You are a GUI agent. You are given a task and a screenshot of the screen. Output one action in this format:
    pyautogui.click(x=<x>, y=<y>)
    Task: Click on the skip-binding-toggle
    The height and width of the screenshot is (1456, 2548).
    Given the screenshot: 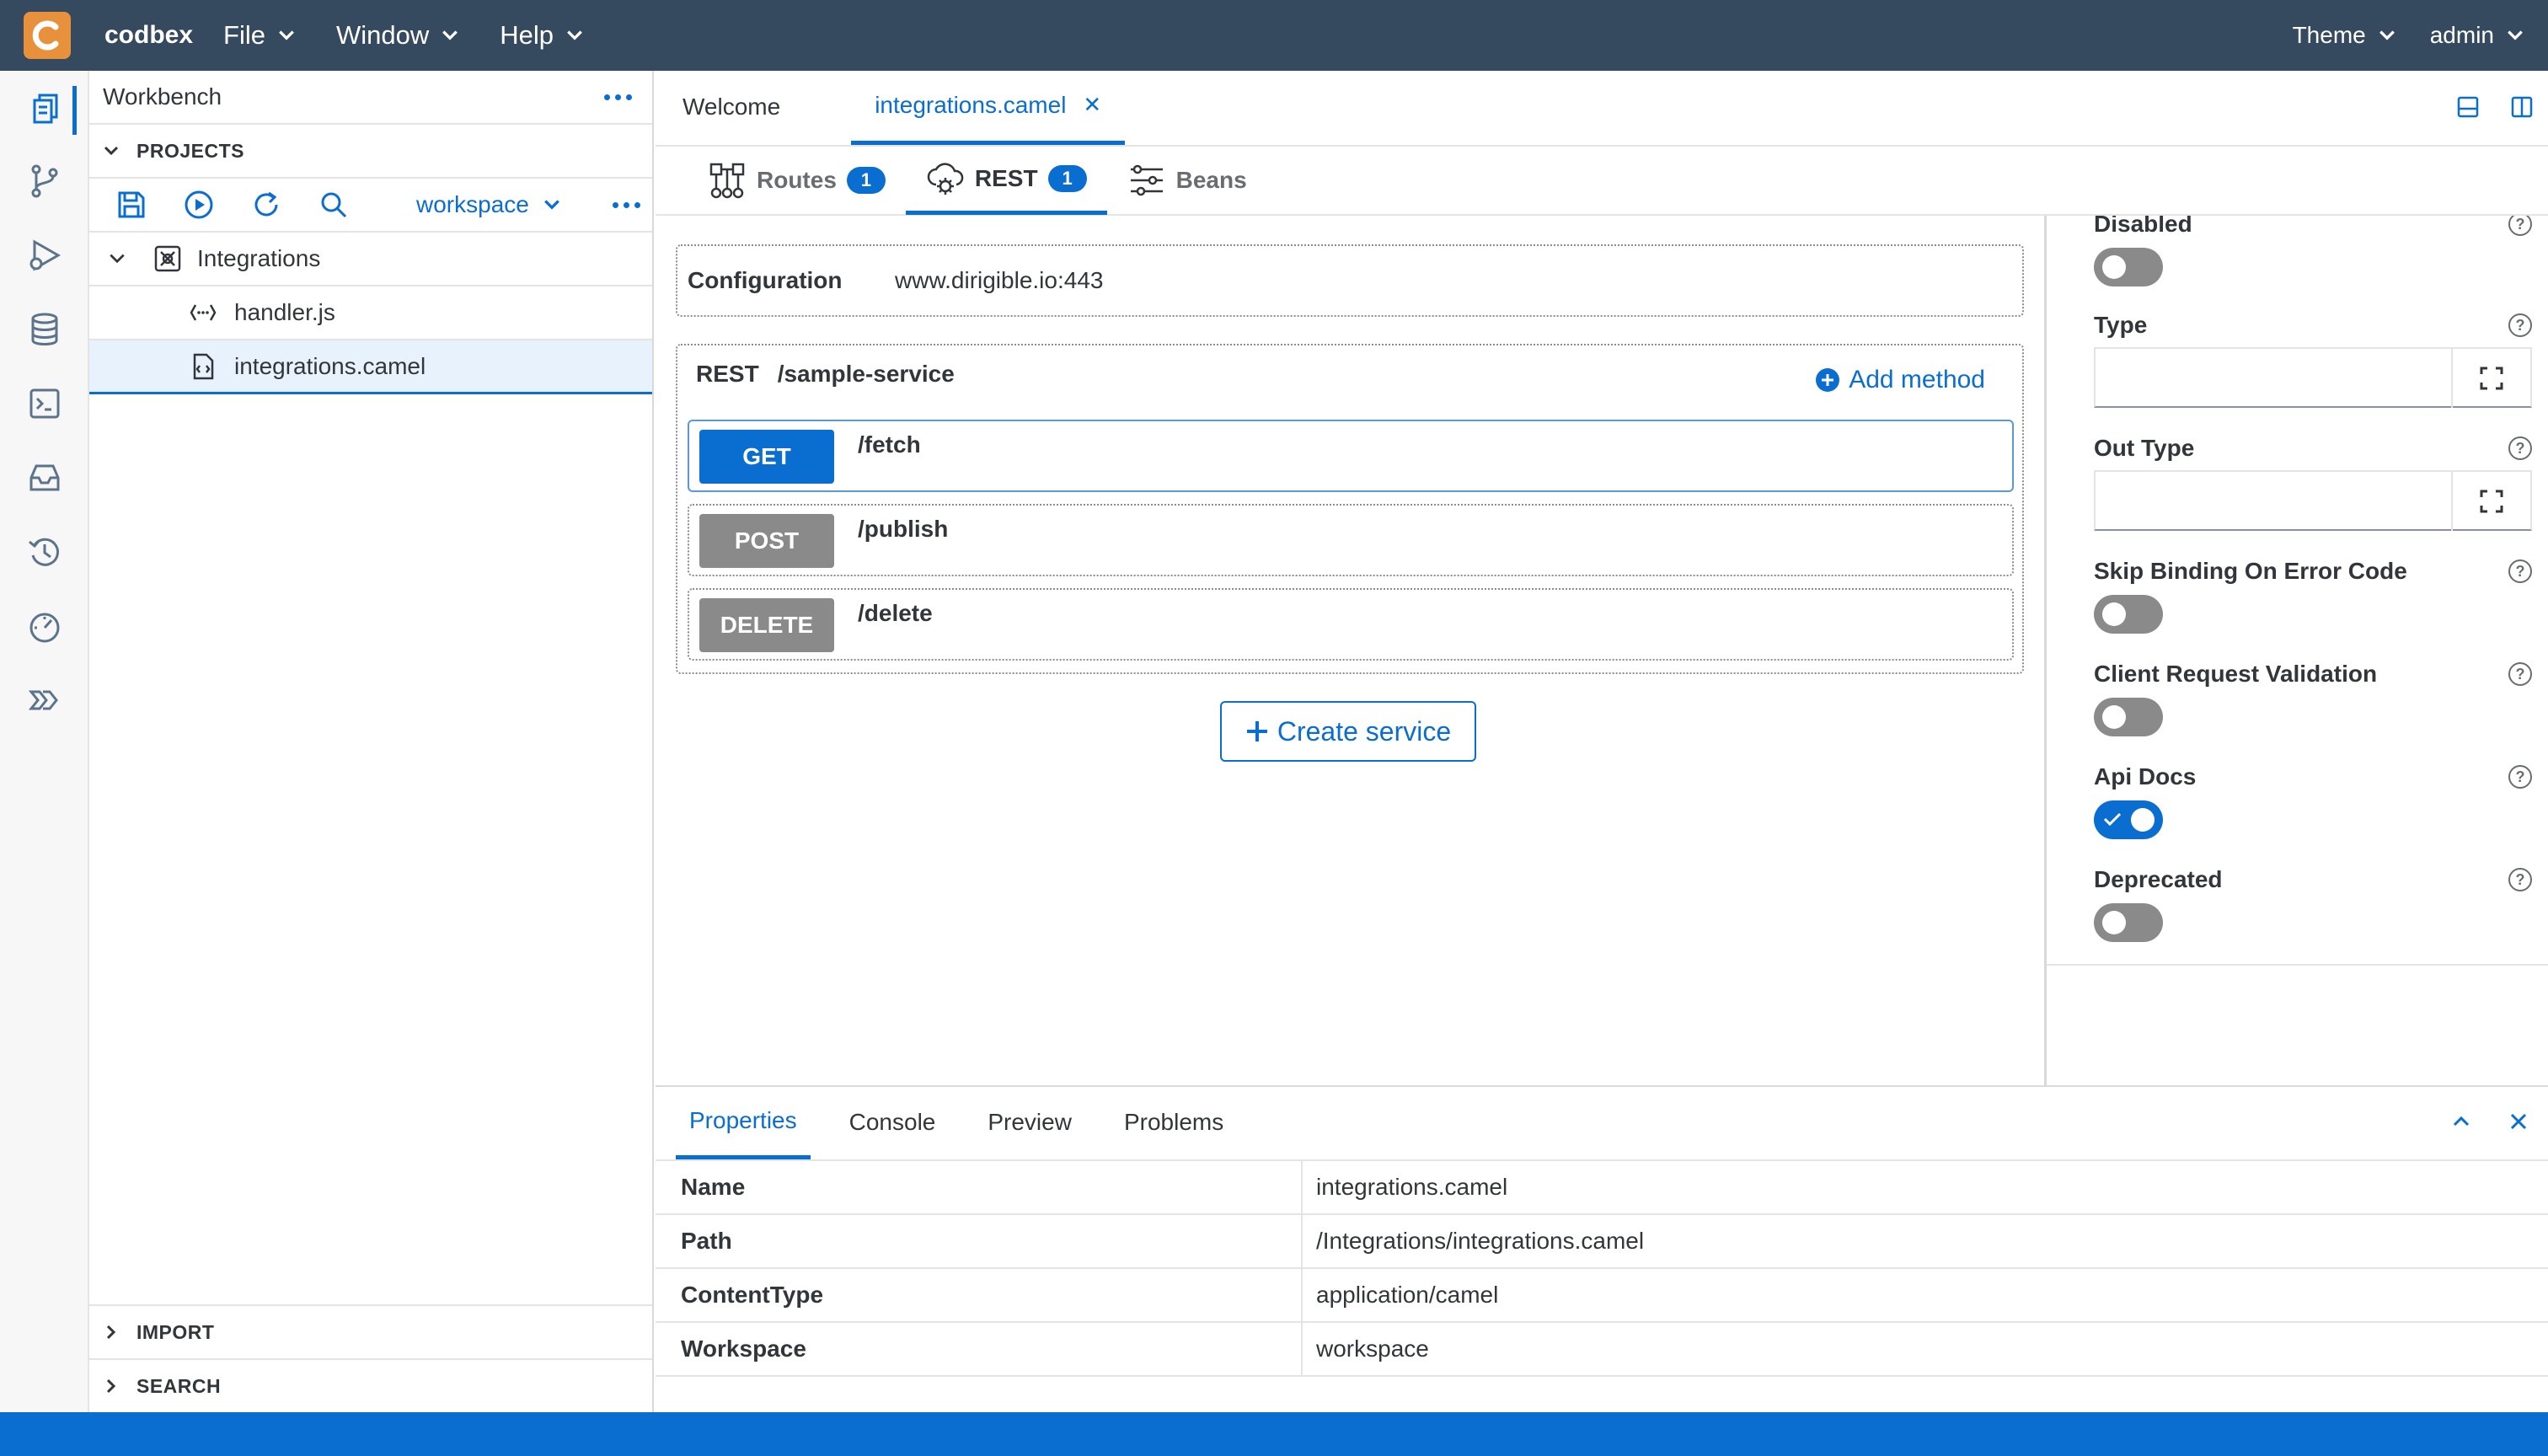 What is the action you would take?
    pyautogui.click(x=2128, y=614)
    